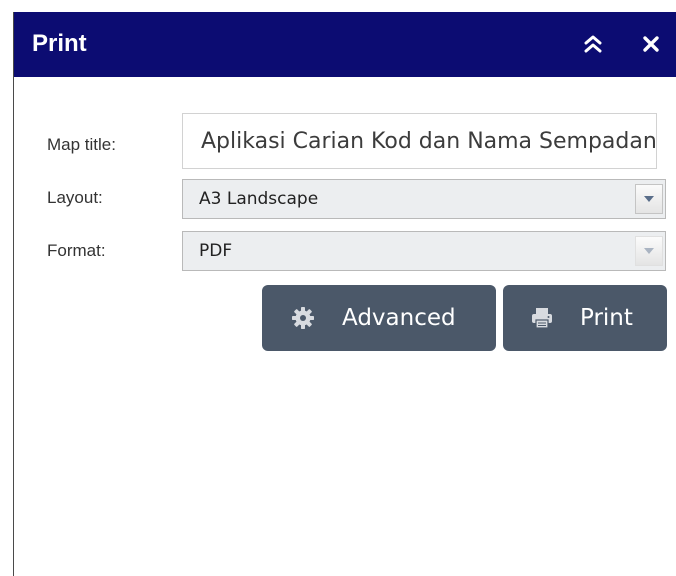 Image resolution: width=676 pixels, height=576 pixels. Describe the element at coordinates (424, 251) in the screenshot. I see `format-select: PDF` at that location.